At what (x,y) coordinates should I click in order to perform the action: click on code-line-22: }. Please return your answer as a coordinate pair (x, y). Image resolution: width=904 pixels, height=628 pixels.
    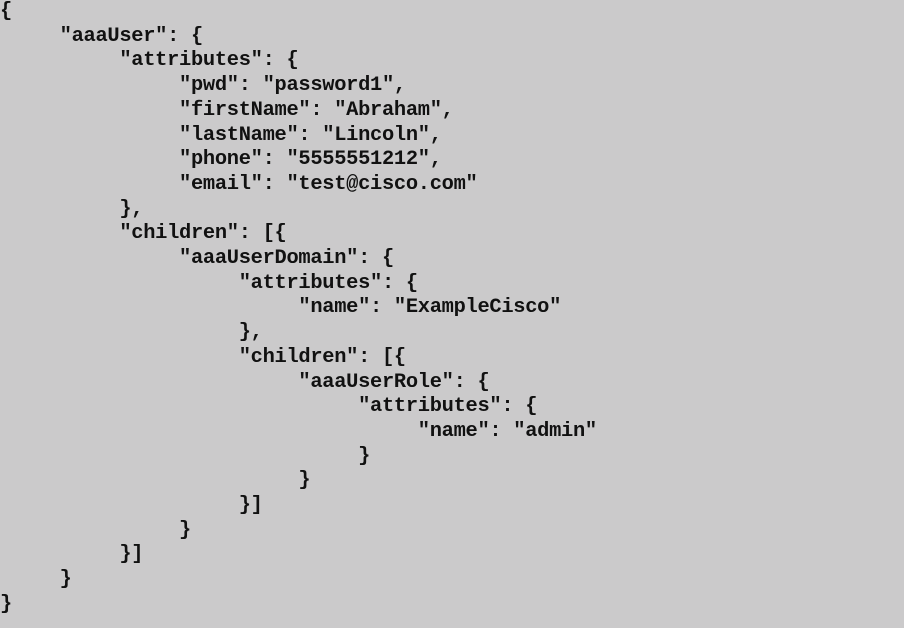
    Looking at the image, I should click on (95, 530).